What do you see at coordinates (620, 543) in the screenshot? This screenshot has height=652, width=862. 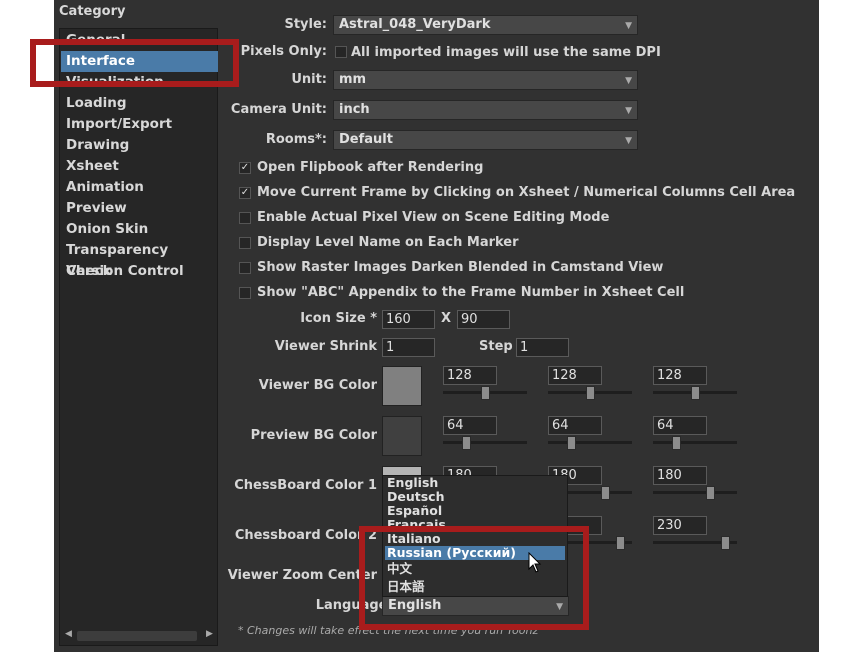 I see `chessboard-2-g-slider-handle` at bounding box center [620, 543].